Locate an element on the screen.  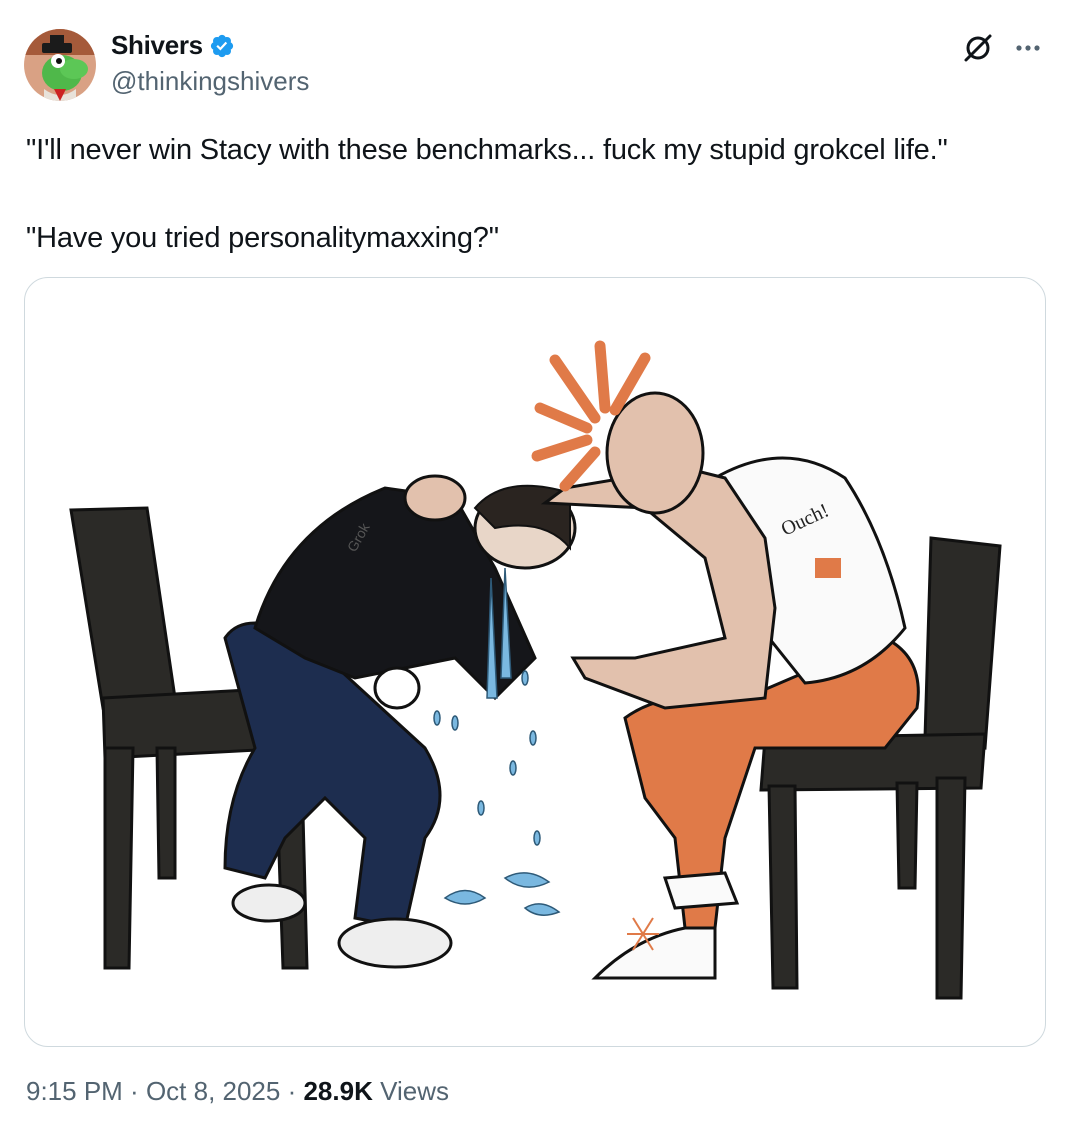
avatar is located at coordinates (60, 65).